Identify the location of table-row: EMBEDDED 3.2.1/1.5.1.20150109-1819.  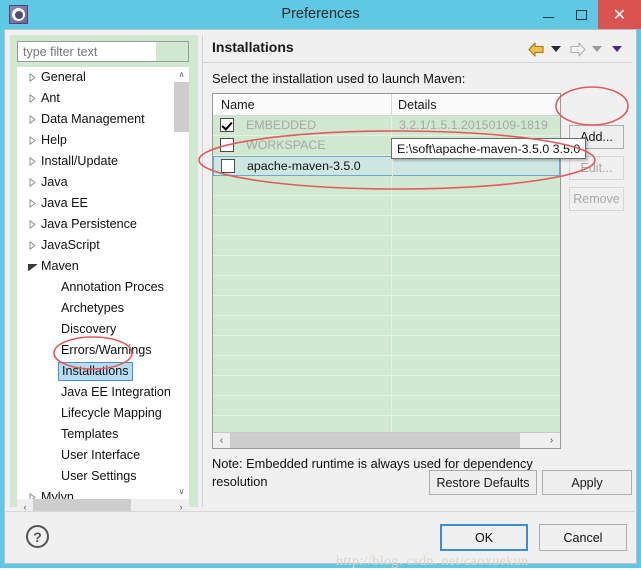
(386, 126).